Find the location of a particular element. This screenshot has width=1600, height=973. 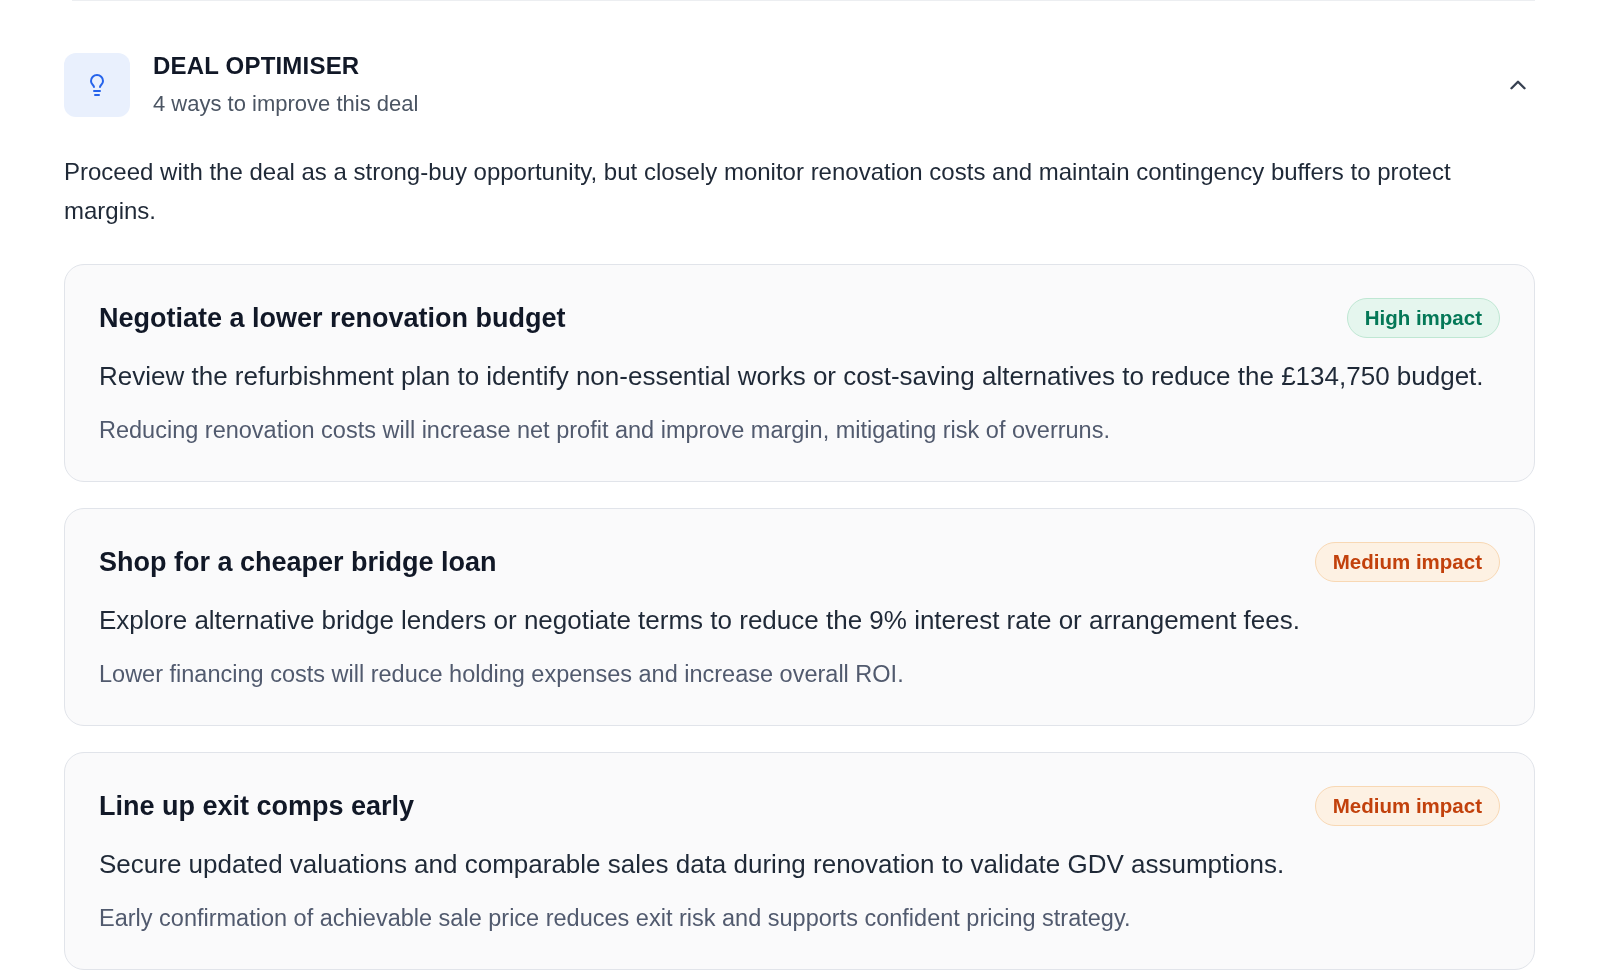

summary-text: Proceed with the deal as a strong-buy opportunity, but closely monitor renovation costs and maintain contingency buffers to protect margins. is located at coordinates (758, 191).